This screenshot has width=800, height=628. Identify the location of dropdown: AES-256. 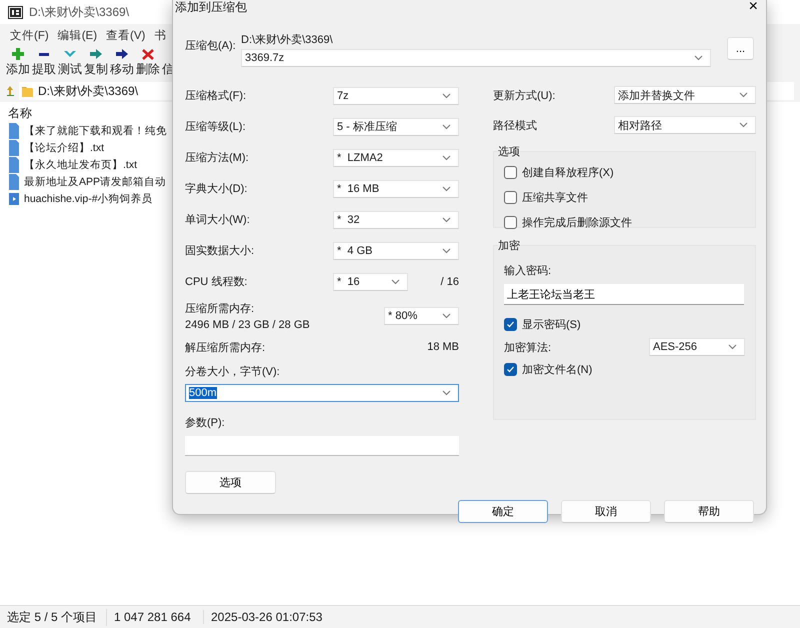
(697, 347).